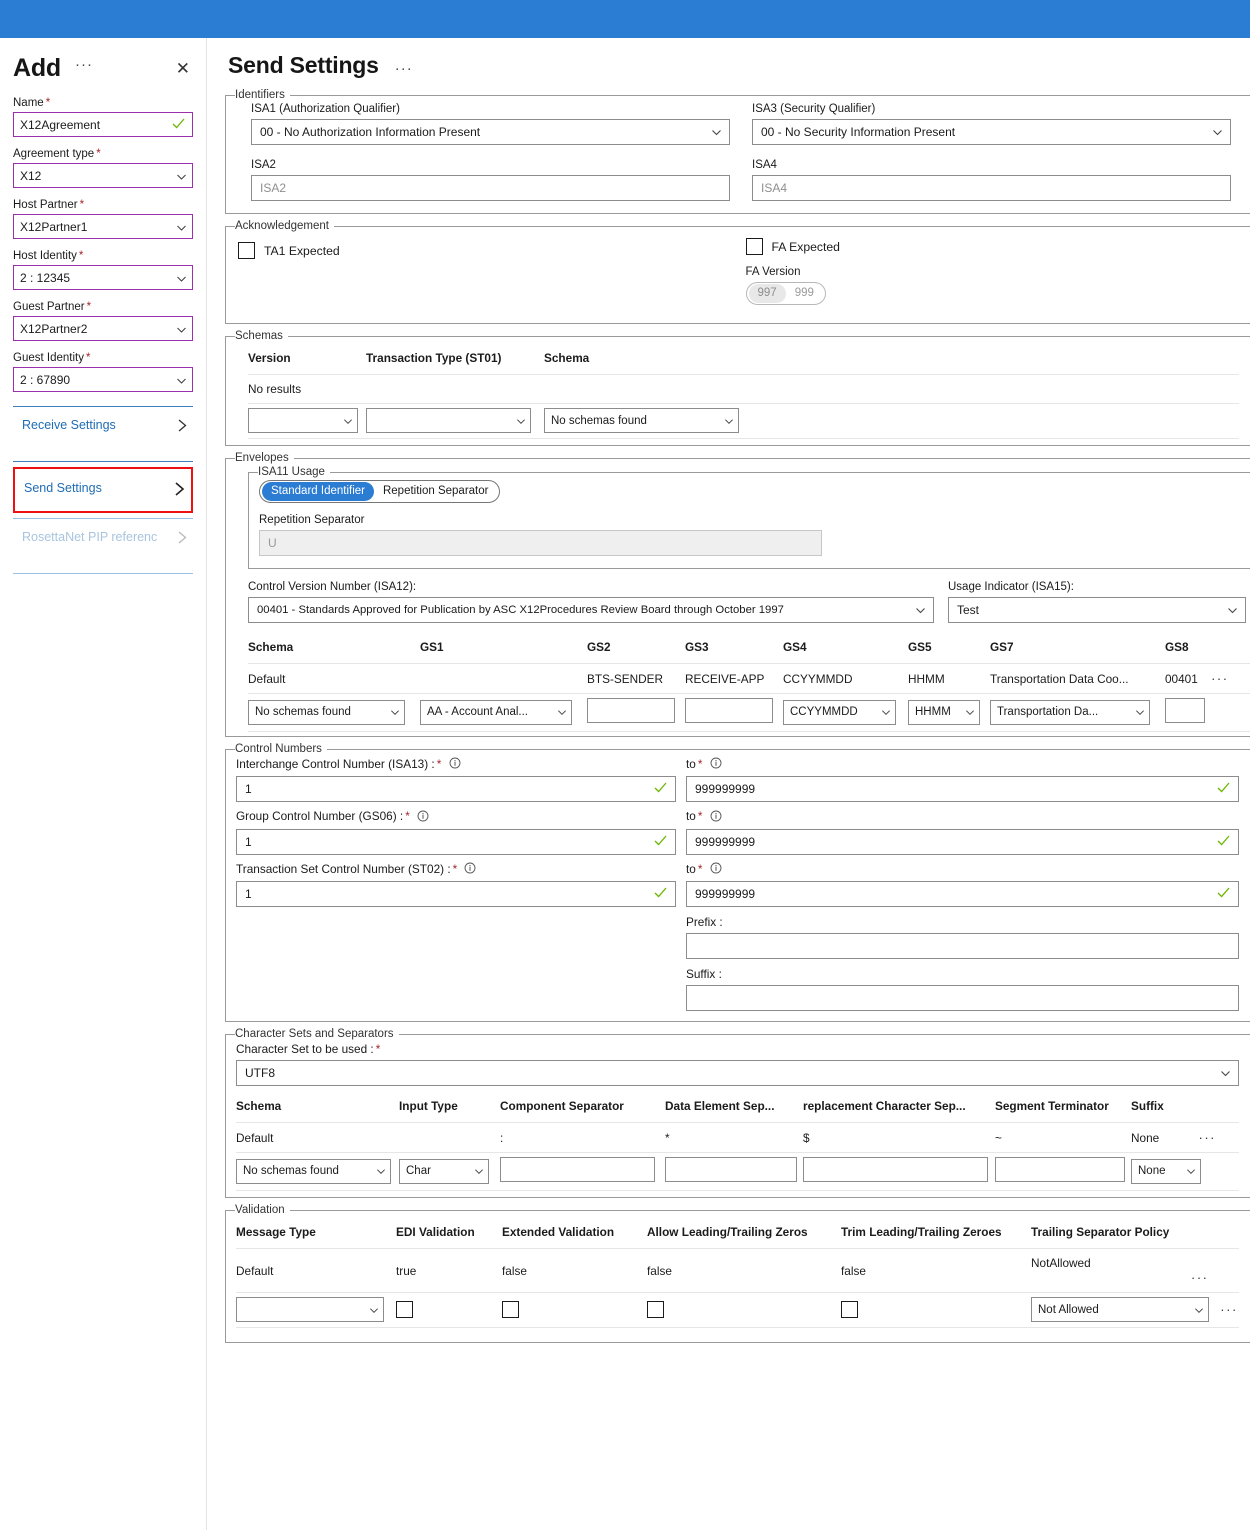 This screenshot has width=1250, height=1530. What do you see at coordinates (631, 710) in the screenshot?
I see `gs2-input` at bounding box center [631, 710].